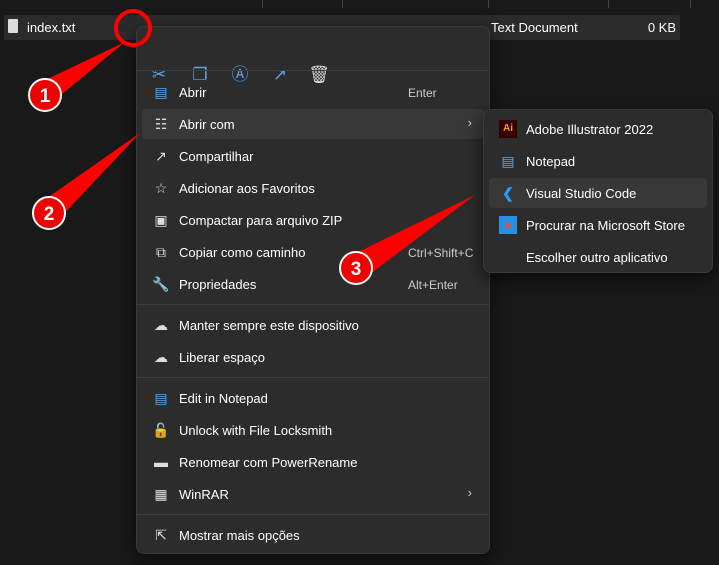 This screenshot has width=719, height=565. I want to click on menu-item-label: Liberar espaço, so click(222, 357).